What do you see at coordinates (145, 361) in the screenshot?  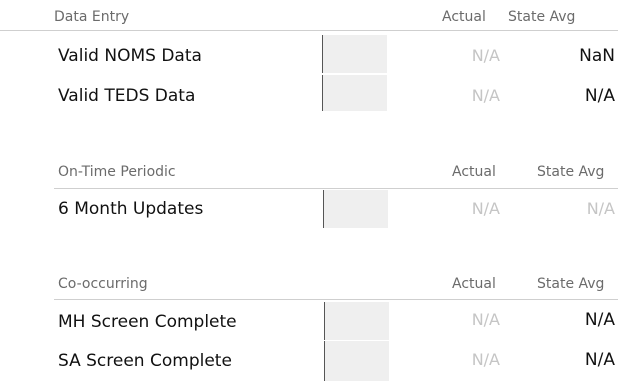 I see `row-label: SA Screen Complete` at bounding box center [145, 361].